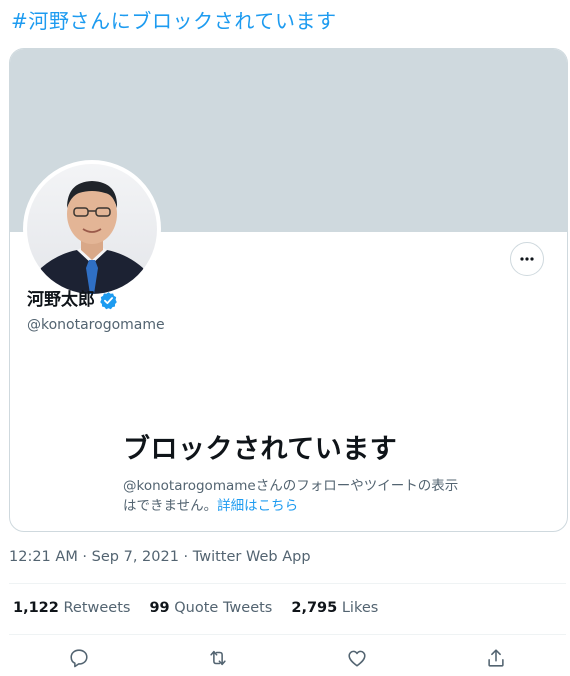 The width and height of the screenshot is (570, 676). I want to click on quote-tweets-count: 99, so click(159, 608).